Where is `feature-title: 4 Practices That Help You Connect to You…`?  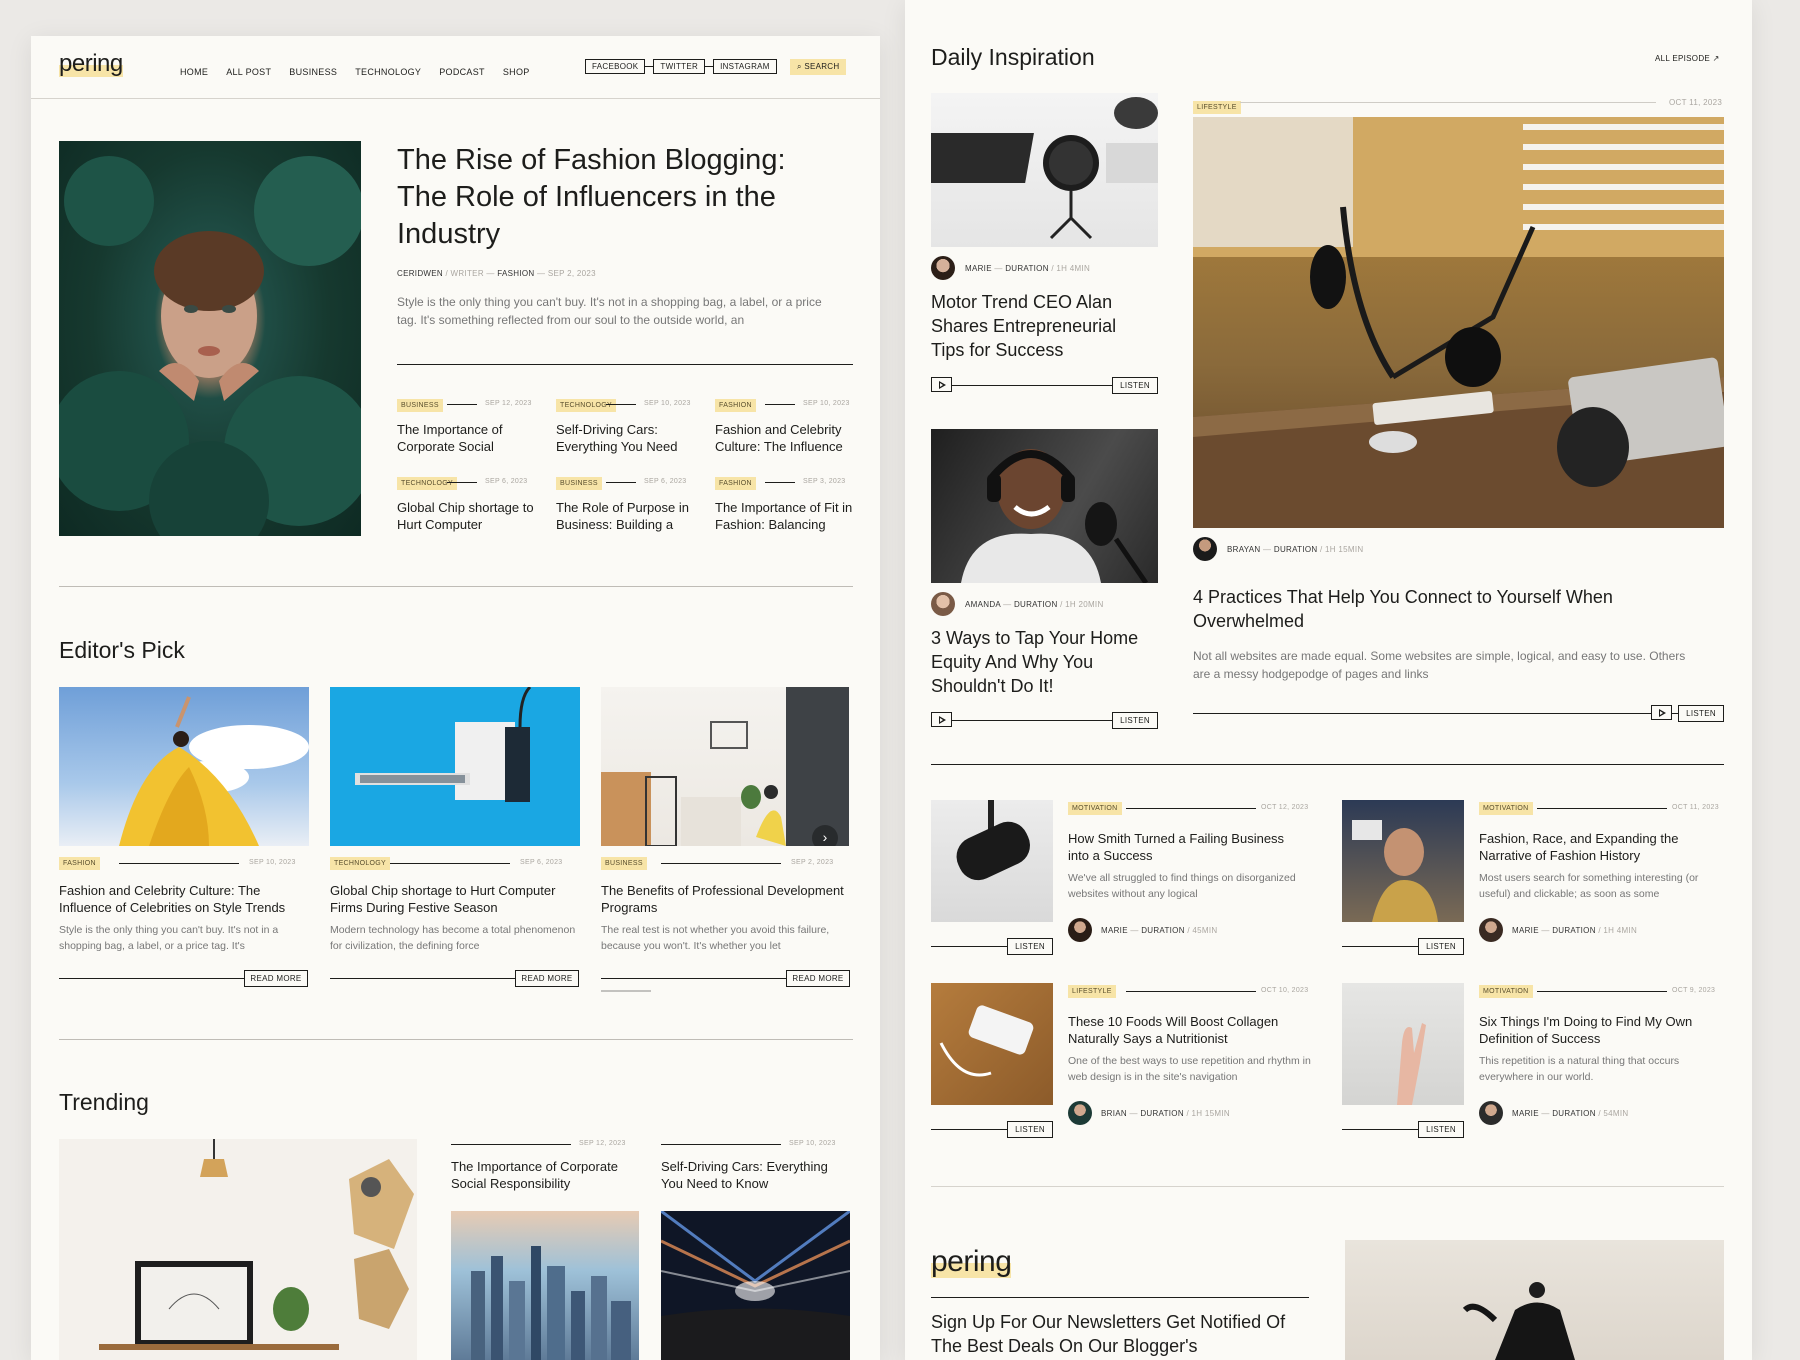 feature-title: 4 Practices That Help You Connect to You… is located at coordinates (1443, 609).